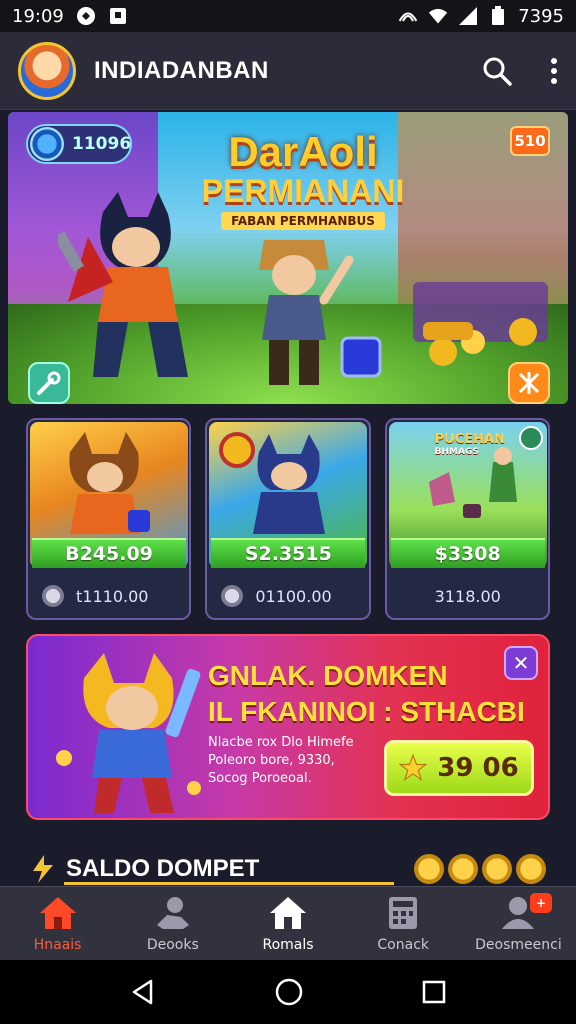 The width and height of the screenshot is (576, 1024). Describe the element at coordinates (57, 912) in the screenshot. I see `home-icon` at that location.